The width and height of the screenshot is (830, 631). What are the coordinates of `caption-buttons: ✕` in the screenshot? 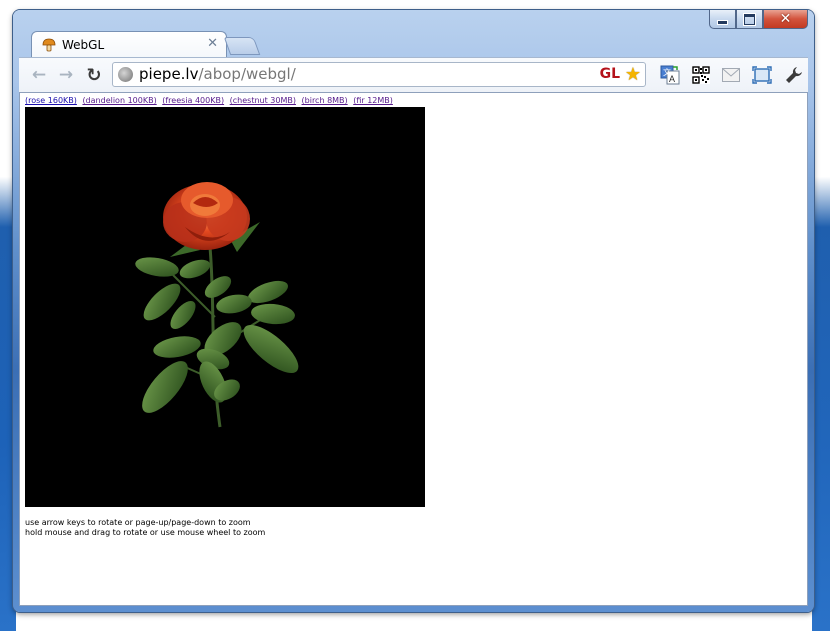 It's located at (758, 19).